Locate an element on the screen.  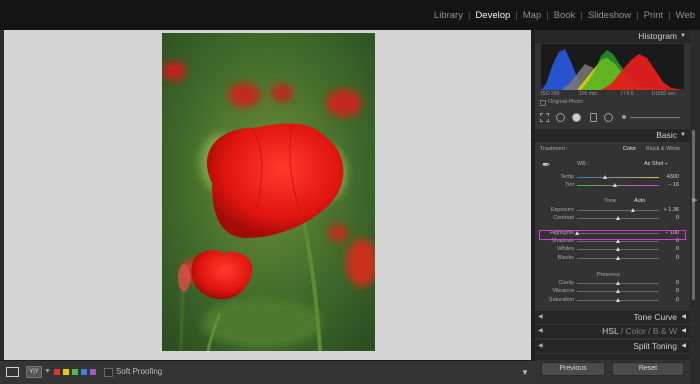
module-book: Book is located at coordinates (565, 15).